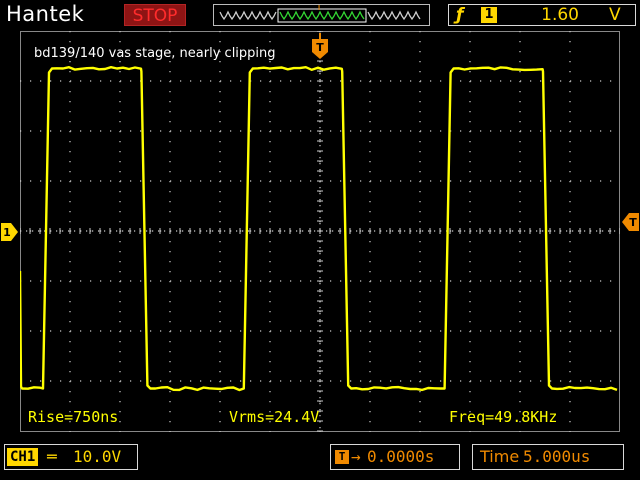  Describe the element at coordinates (320, 47) in the screenshot. I see `trigger-marker-label: T` at that location.